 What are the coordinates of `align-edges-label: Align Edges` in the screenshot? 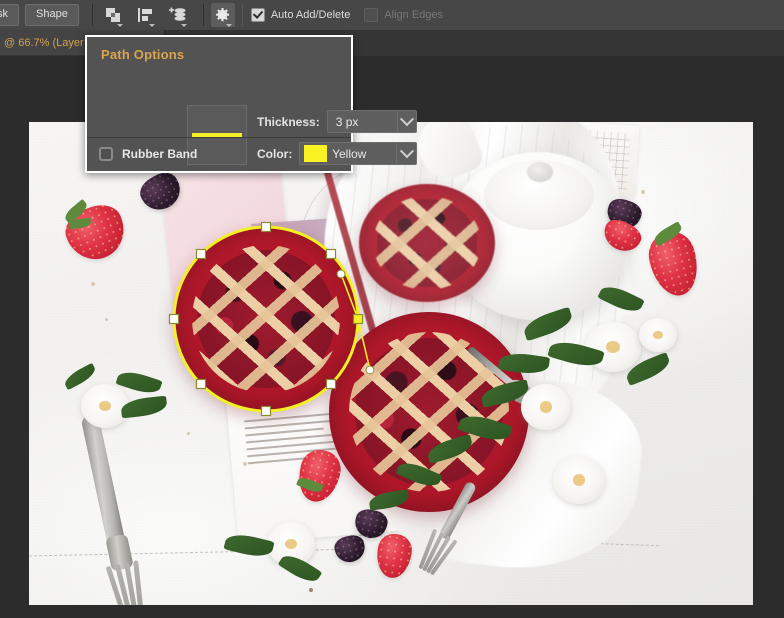 It's located at (414, 15).